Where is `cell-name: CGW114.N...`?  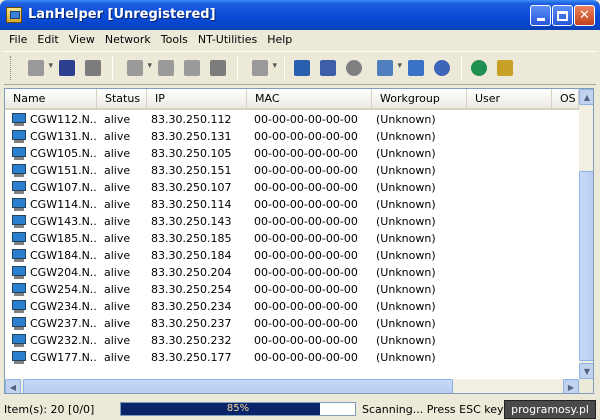
cell-name: CGW114.N... is located at coordinates (51, 204).